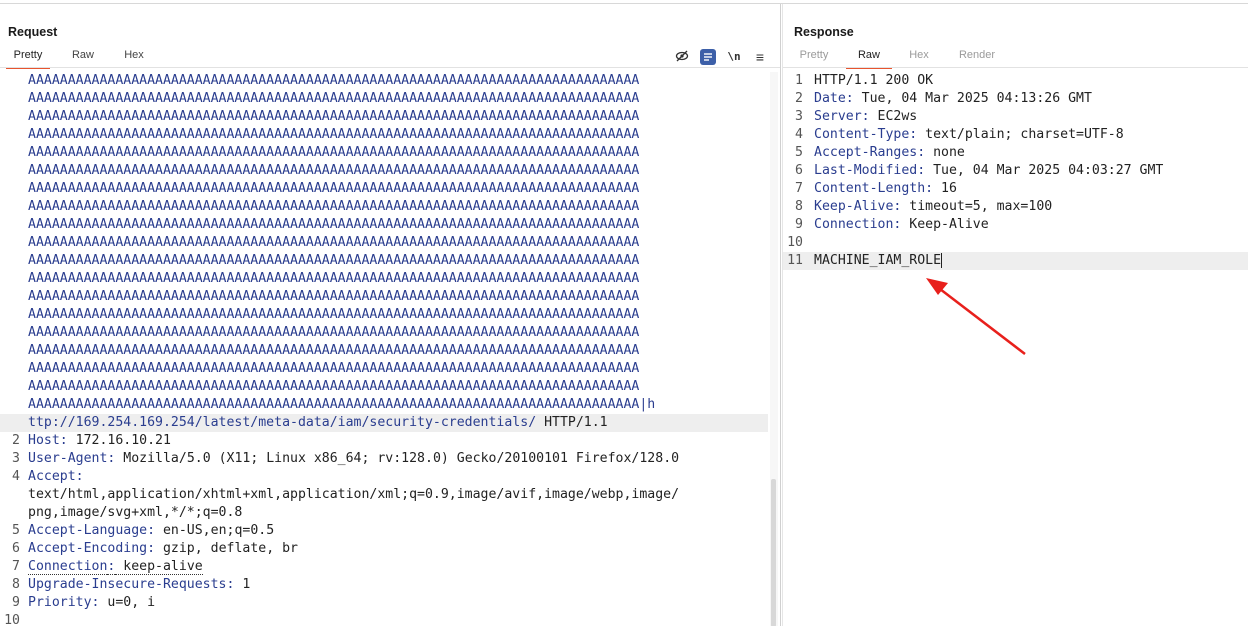  What do you see at coordinates (127, 584) in the screenshot?
I see `header-name: Upgrade-Insecure-Requests` at bounding box center [127, 584].